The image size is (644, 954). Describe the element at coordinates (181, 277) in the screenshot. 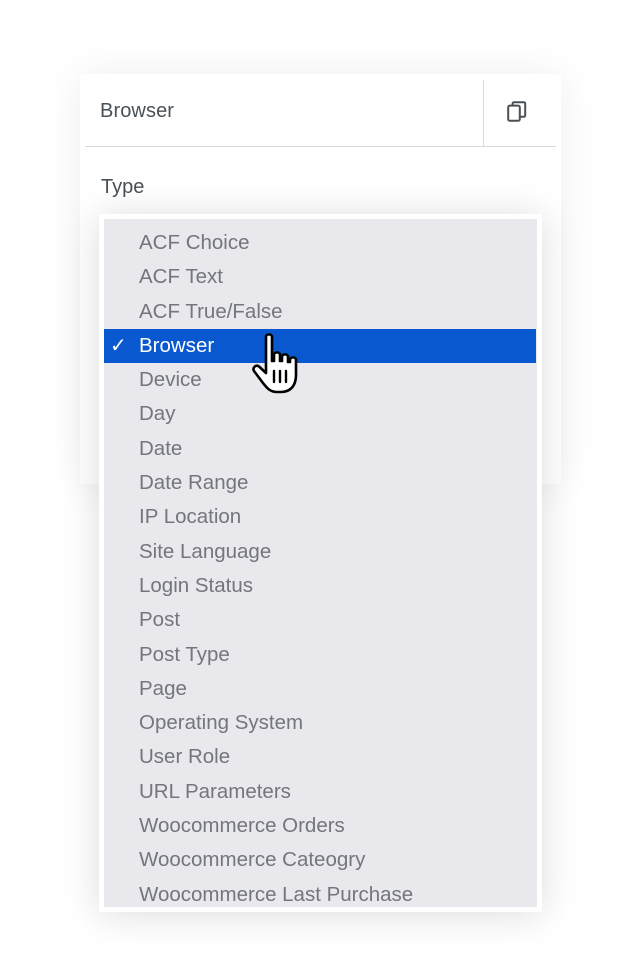

I see `dropdown-option-label: ACF Text` at that location.